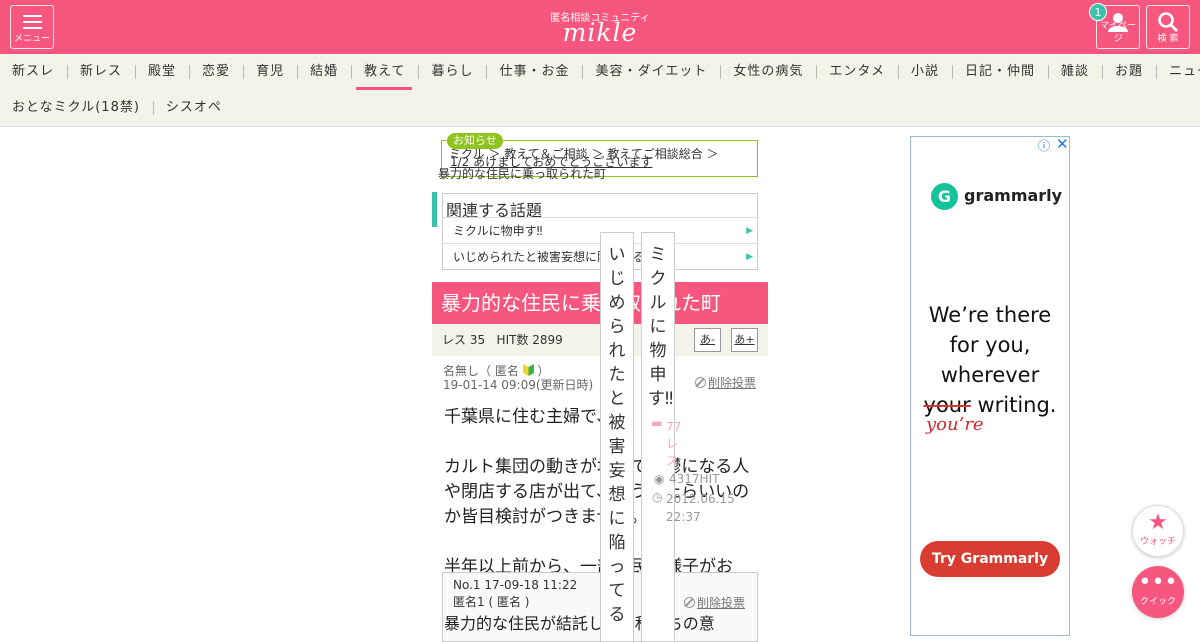 This screenshot has height=642, width=1200. I want to click on star-icon: ★, so click(1158, 522).